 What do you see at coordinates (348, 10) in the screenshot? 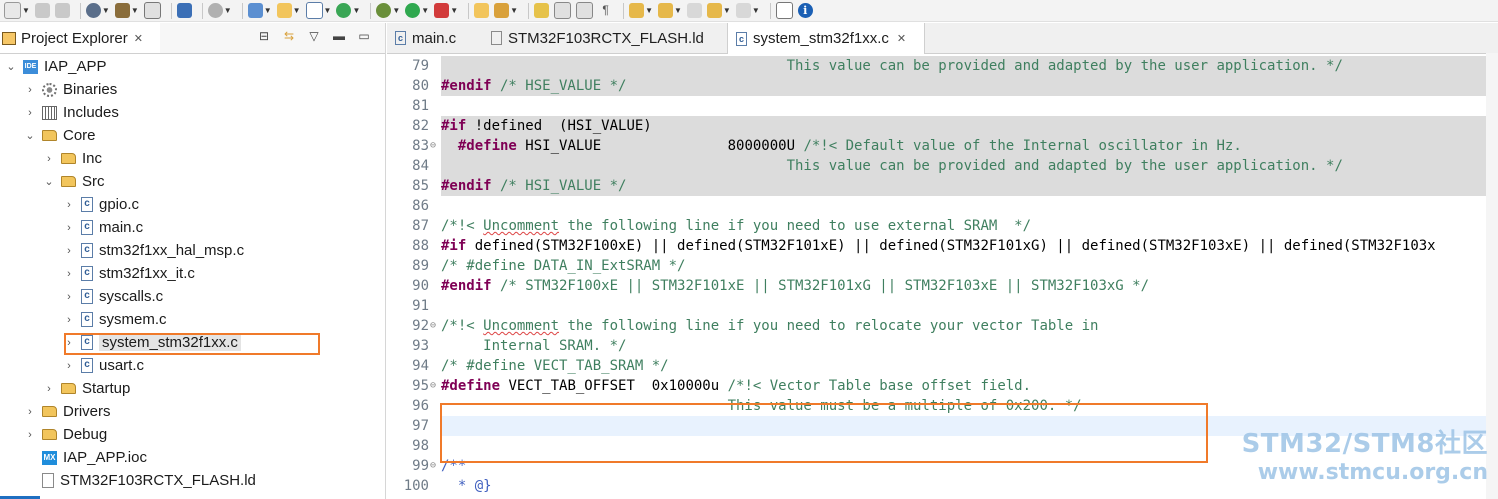
I see `refresh-button: ▼` at bounding box center [348, 10].